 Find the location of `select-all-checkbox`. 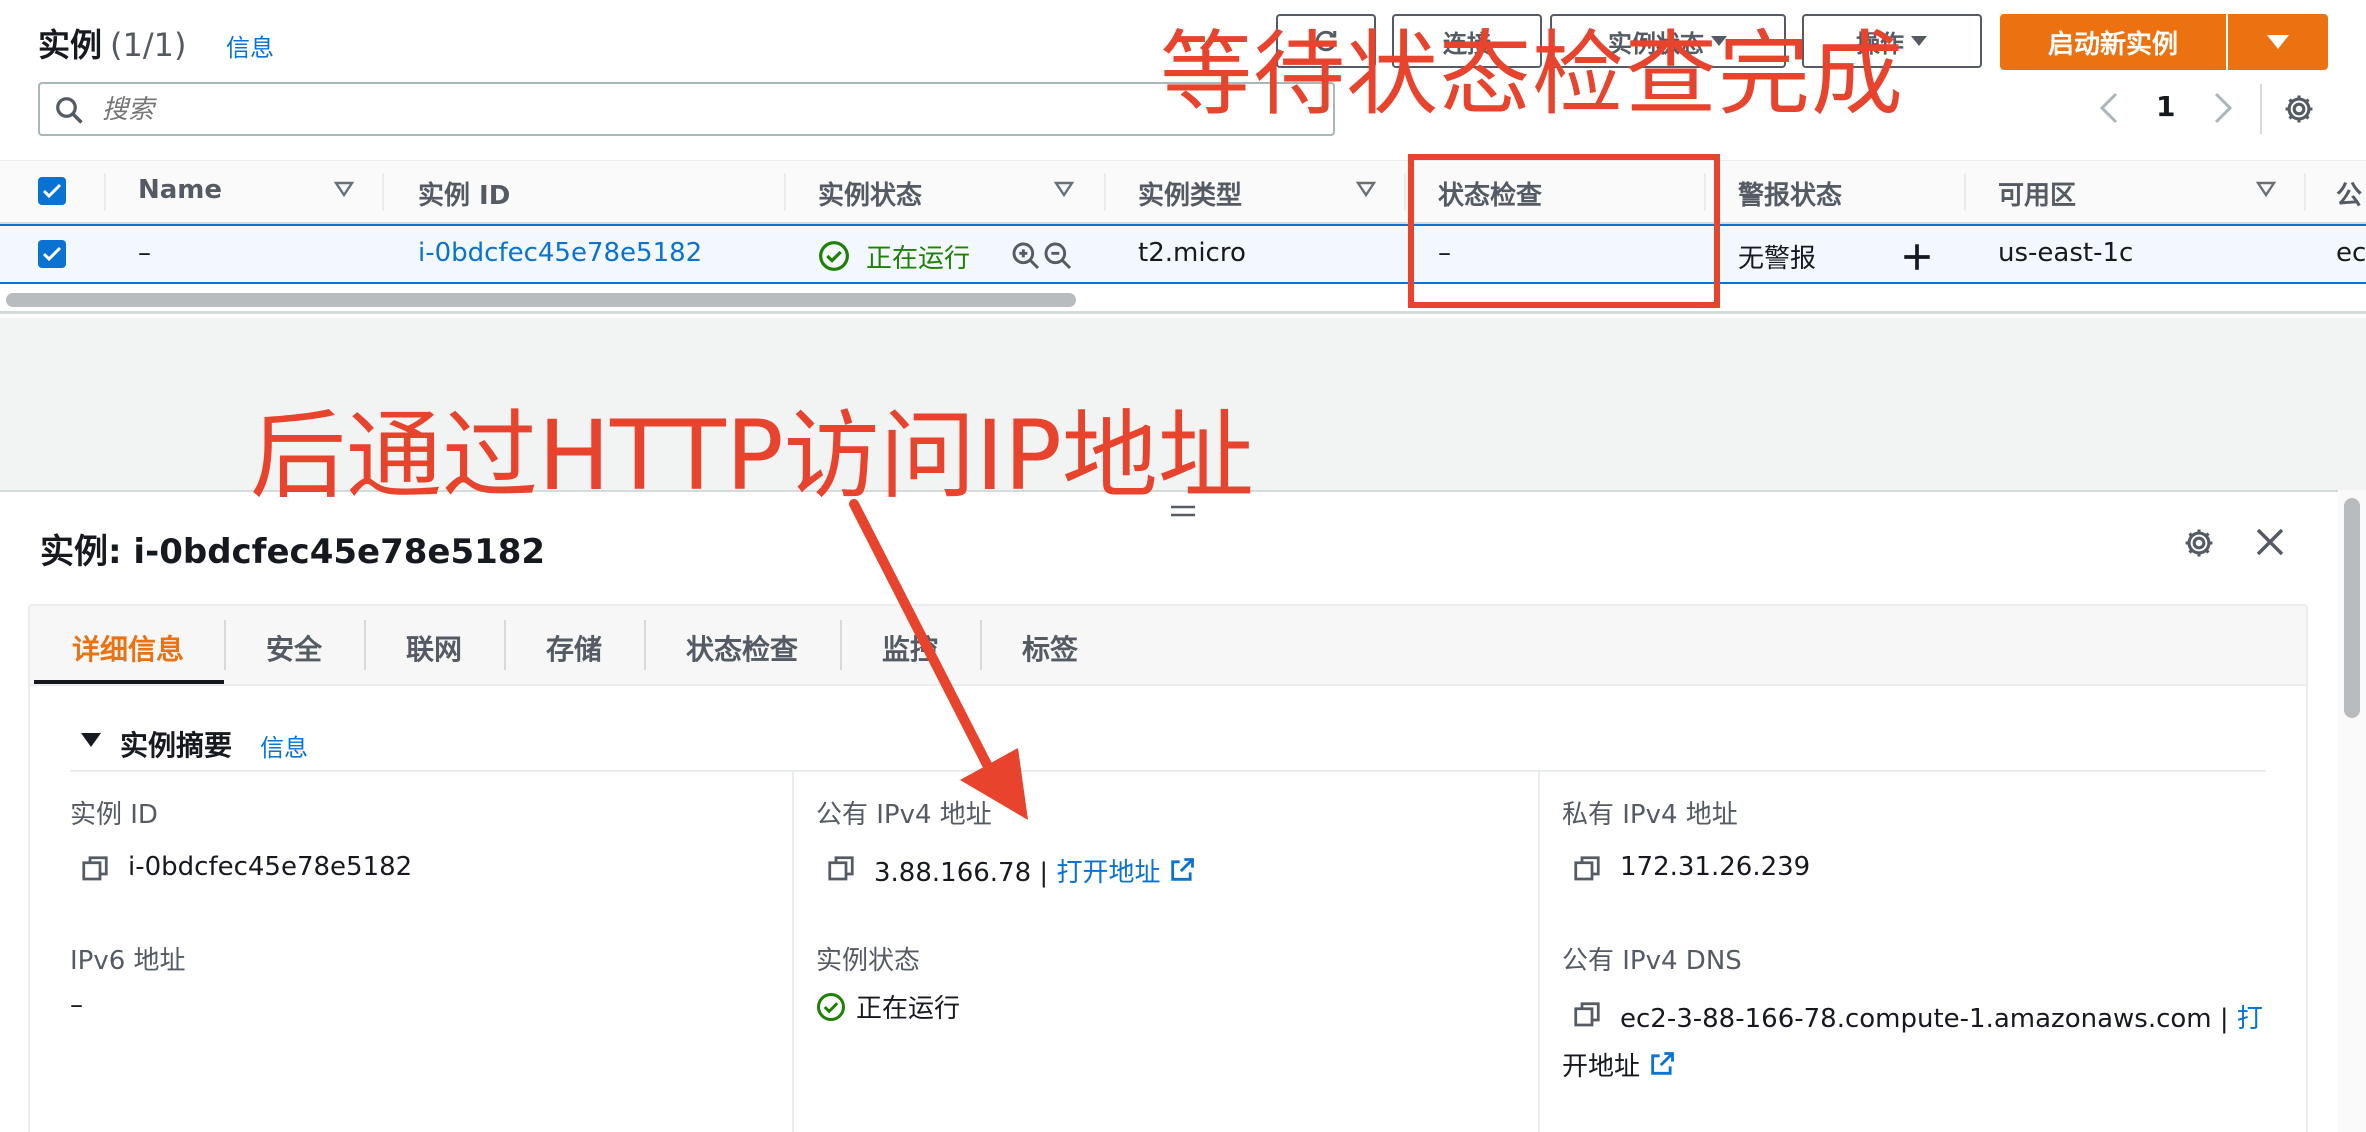

select-all-checkbox is located at coordinates (52, 191).